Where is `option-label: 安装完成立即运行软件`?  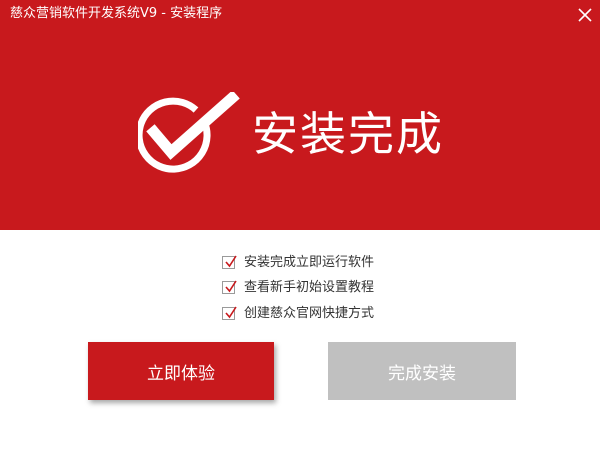
option-label: 安装完成立即运行软件 is located at coordinates (309, 262).